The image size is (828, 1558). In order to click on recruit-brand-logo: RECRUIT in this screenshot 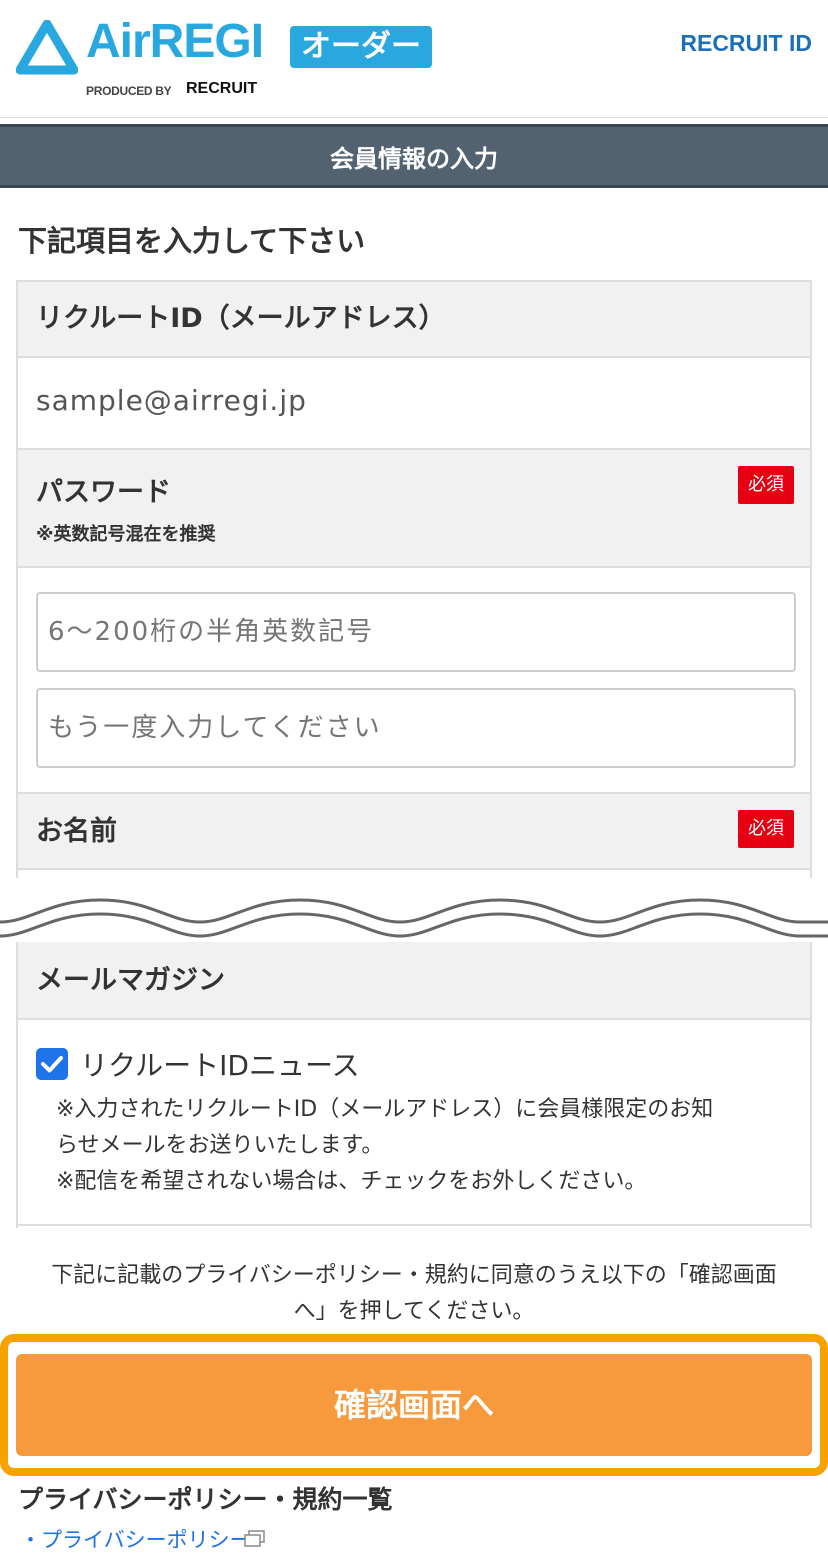, I will do `click(222, 88)`.